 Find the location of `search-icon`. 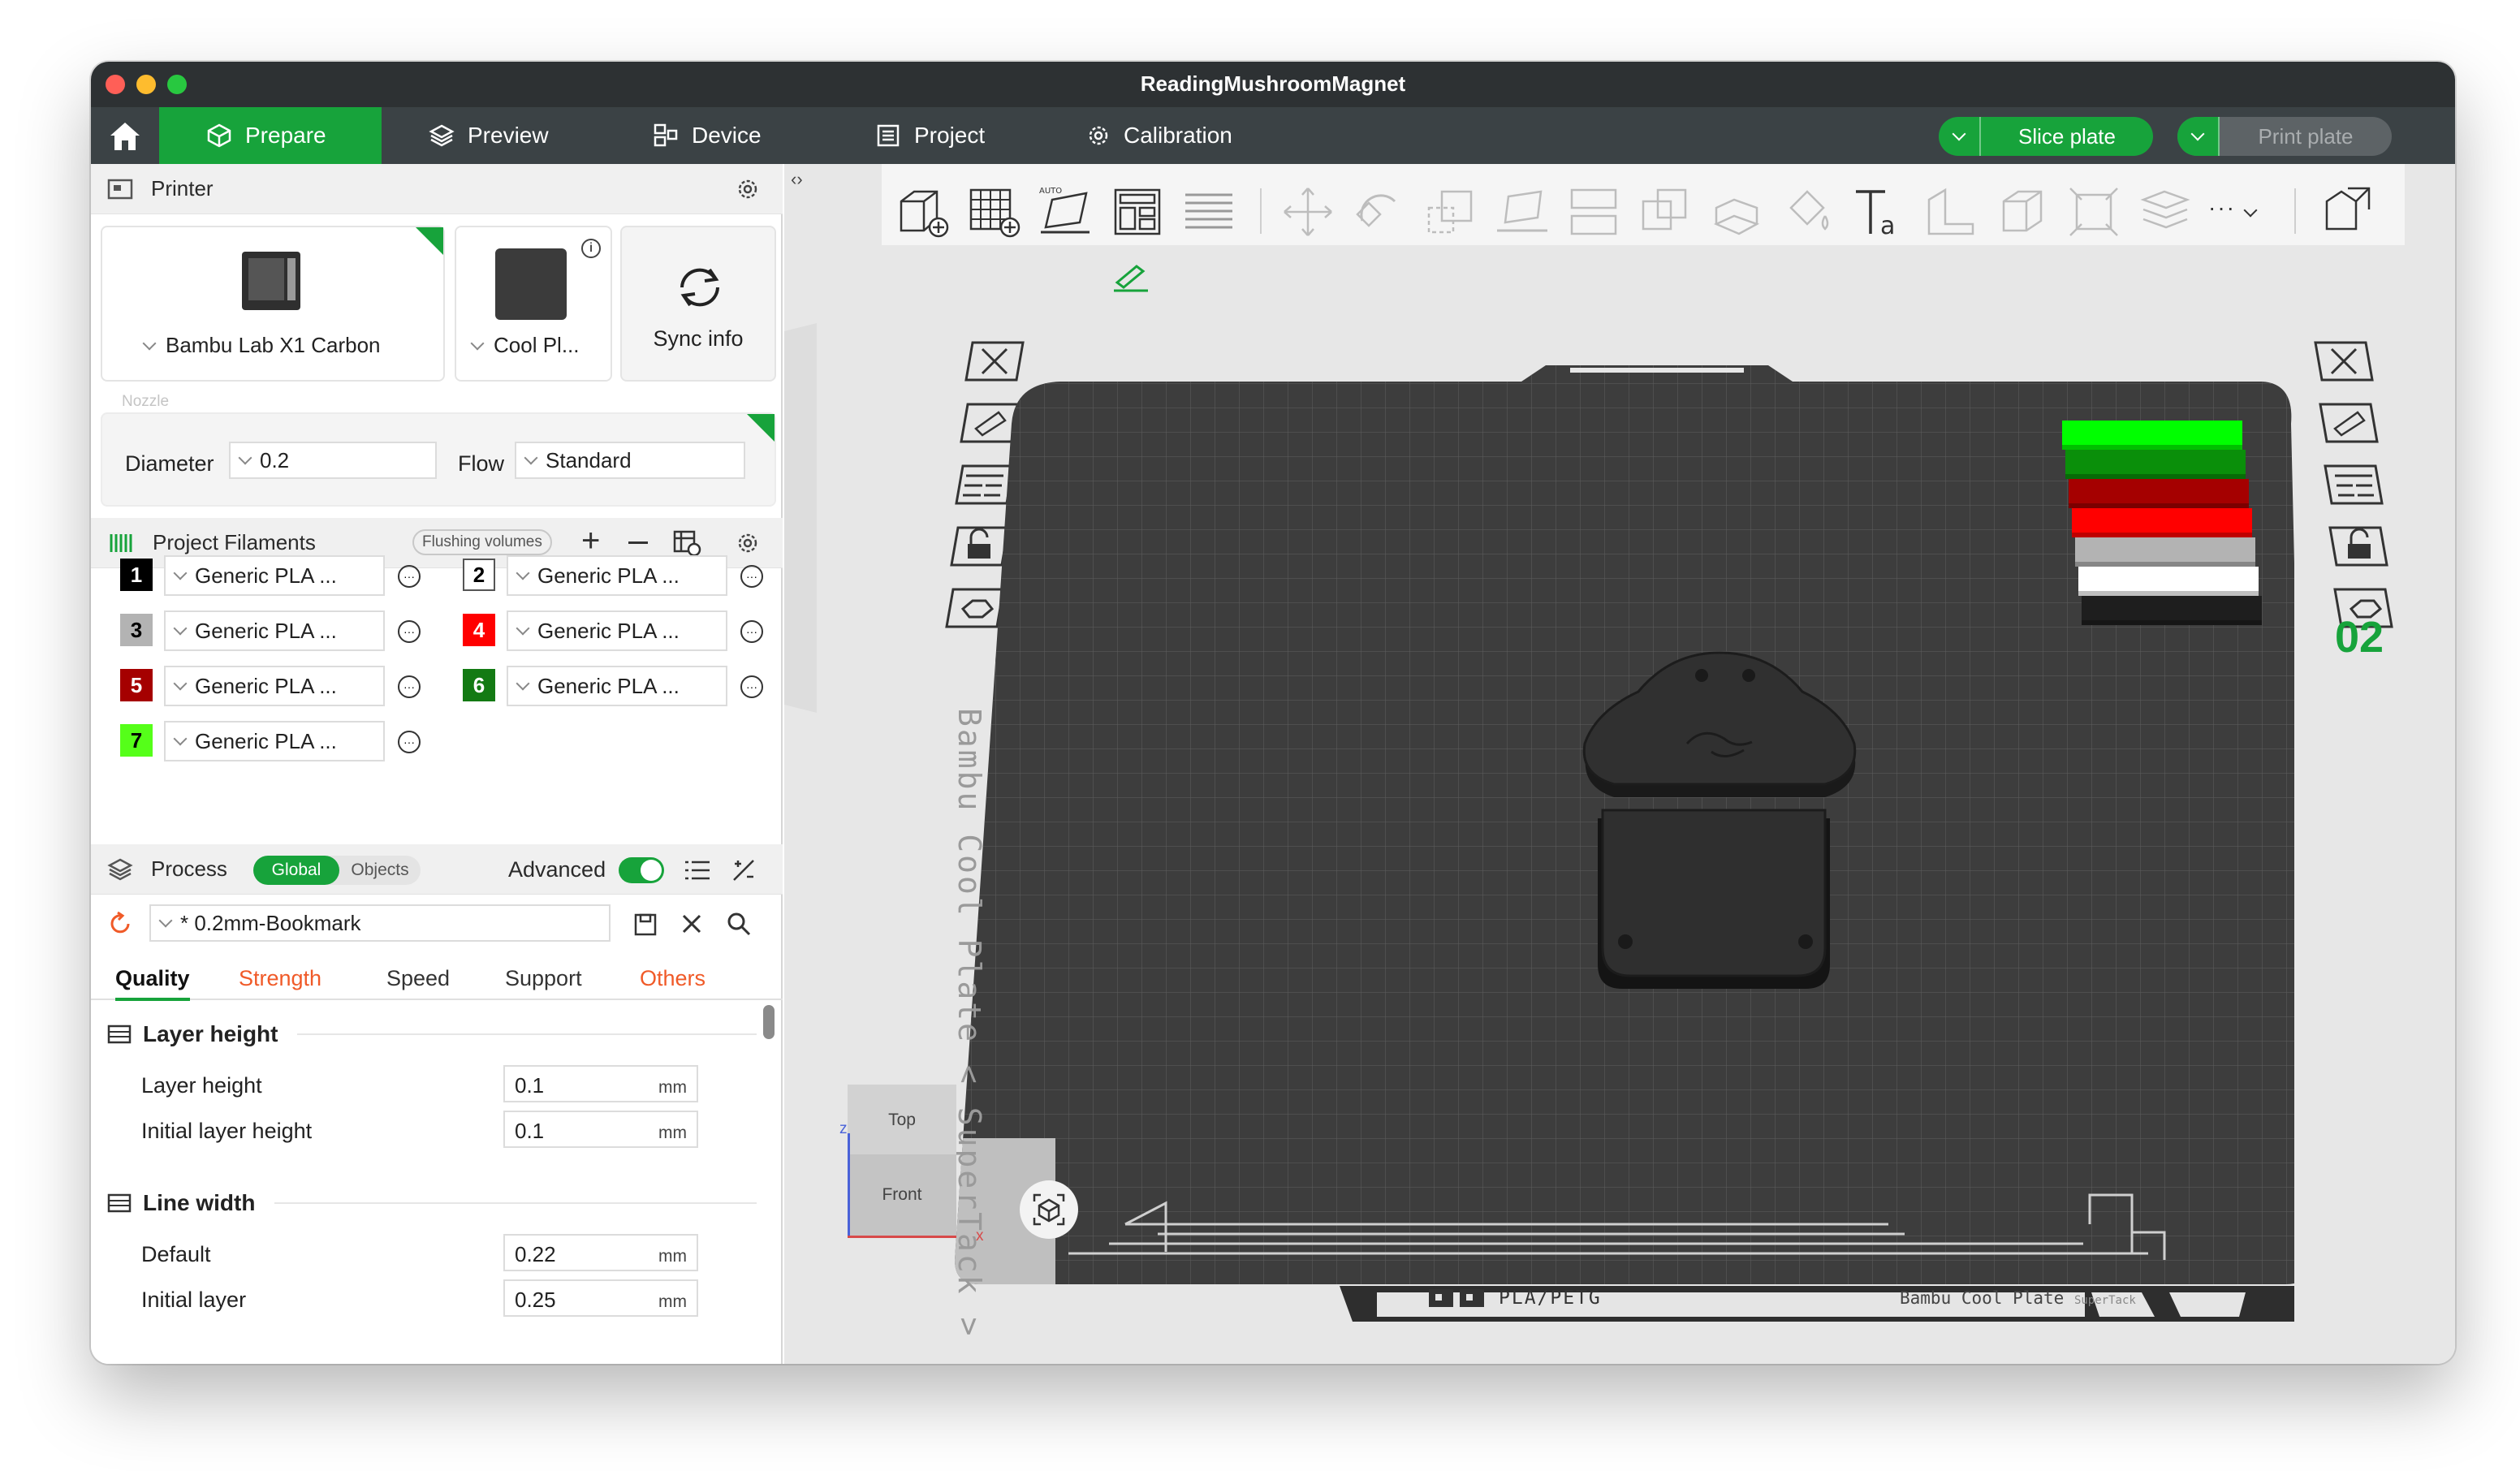

search-icon is located at coordinates (739, 924).